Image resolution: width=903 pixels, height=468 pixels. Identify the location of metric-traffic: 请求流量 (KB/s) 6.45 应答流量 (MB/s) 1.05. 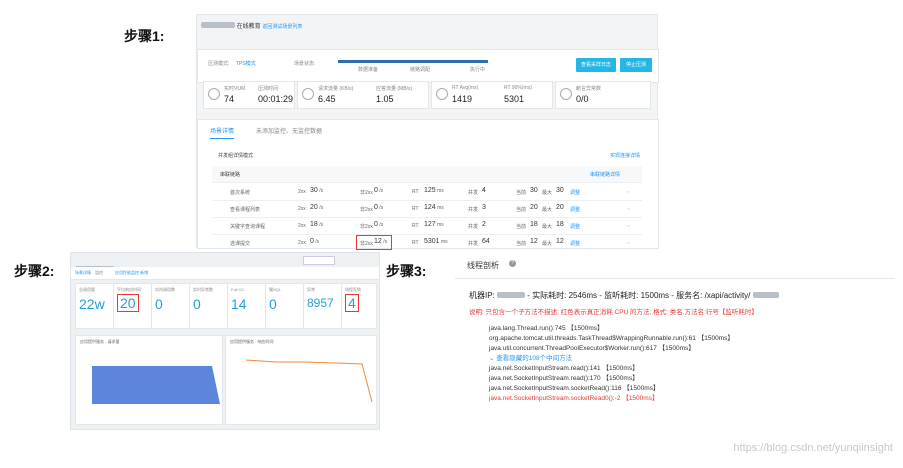
(363, 95).